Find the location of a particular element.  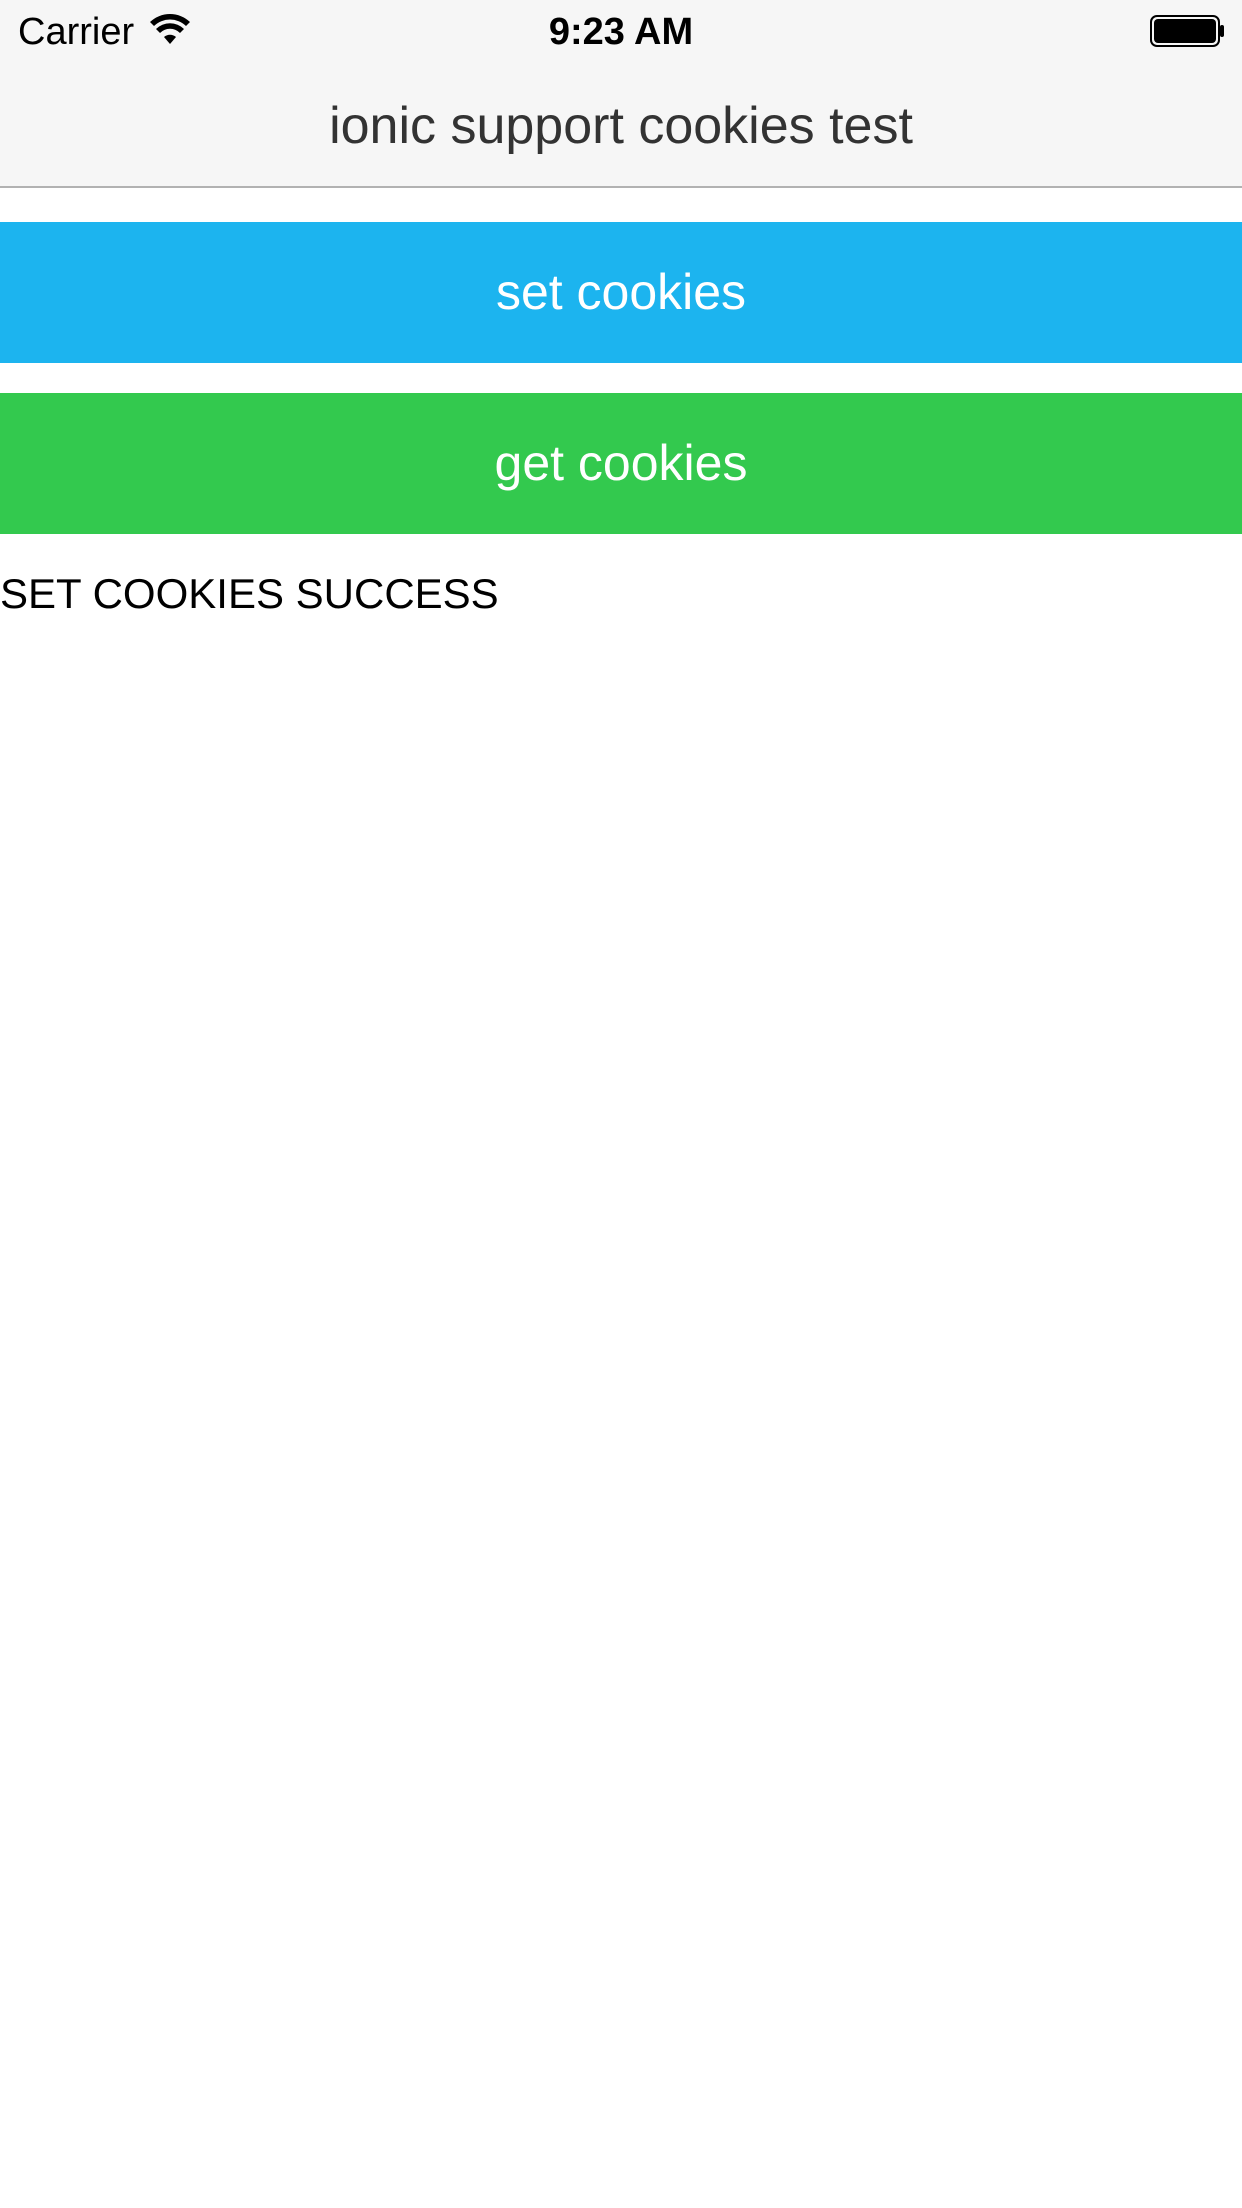

battery-icon is located at coordinates (1187, 31).